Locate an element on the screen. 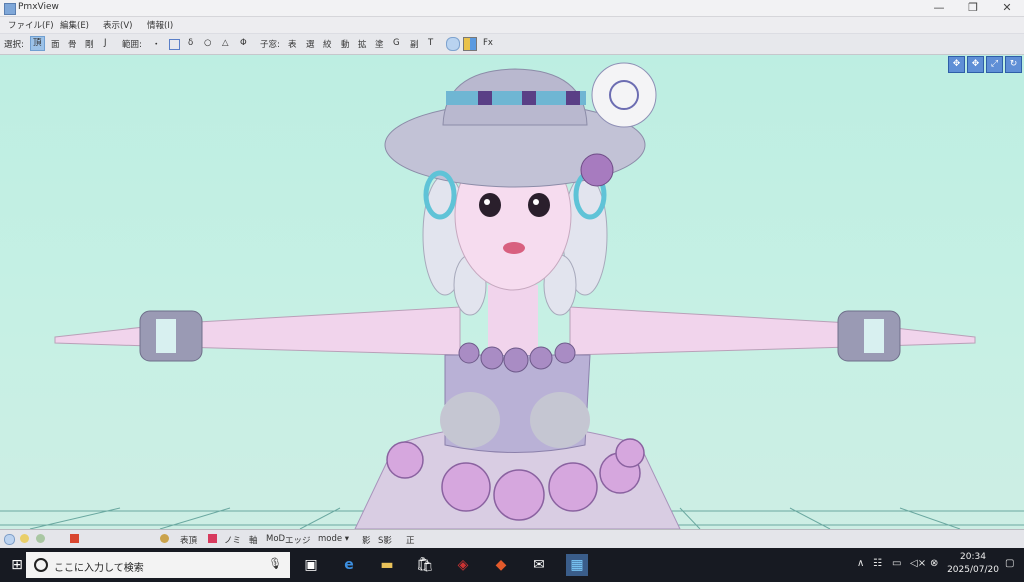 Image resolution: width=1024 pixels, height=582 pixels. bone-icon is located at coordinates (164, 538).